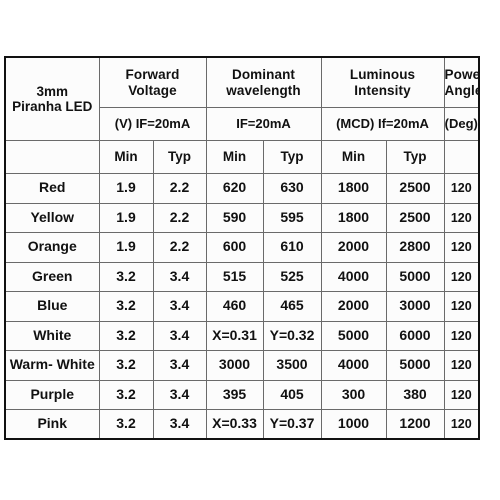 This screenshot has height=500, width=500. I want to click on cell-dw-min: X=0.33, so click(234, 424).